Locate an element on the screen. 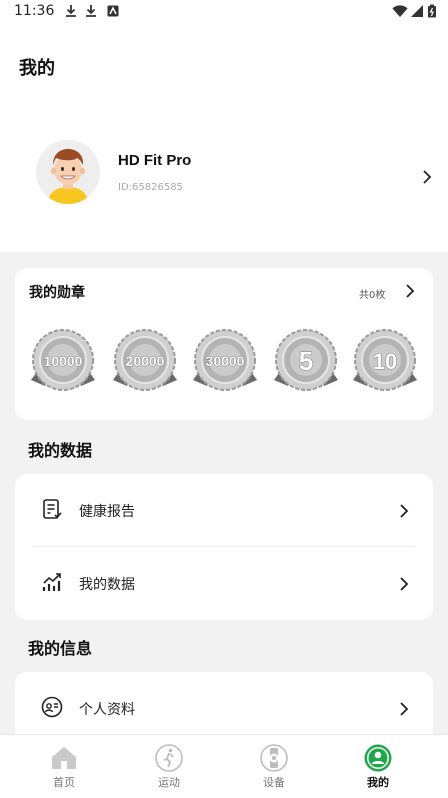 This screenshot has width=448, height=798. row-label: 个人资料 is located at coordinates (107, 710).